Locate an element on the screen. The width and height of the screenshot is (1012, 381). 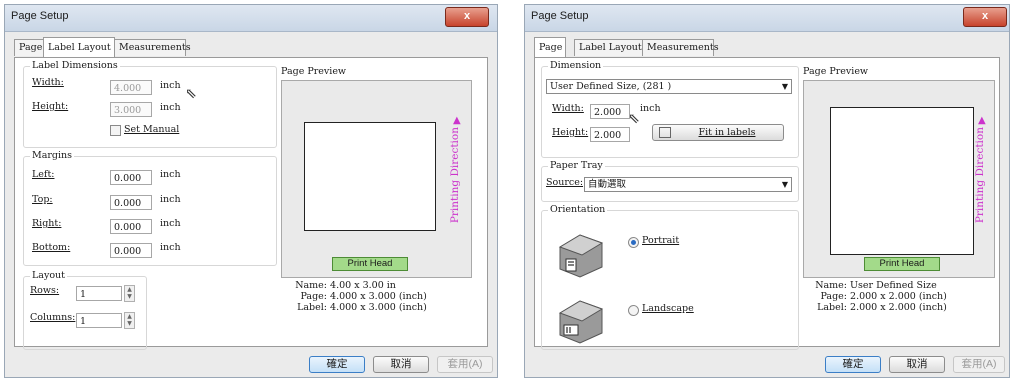
label-value: 4.000 x 3.000 (inch) is located at coordinates (378, 307).